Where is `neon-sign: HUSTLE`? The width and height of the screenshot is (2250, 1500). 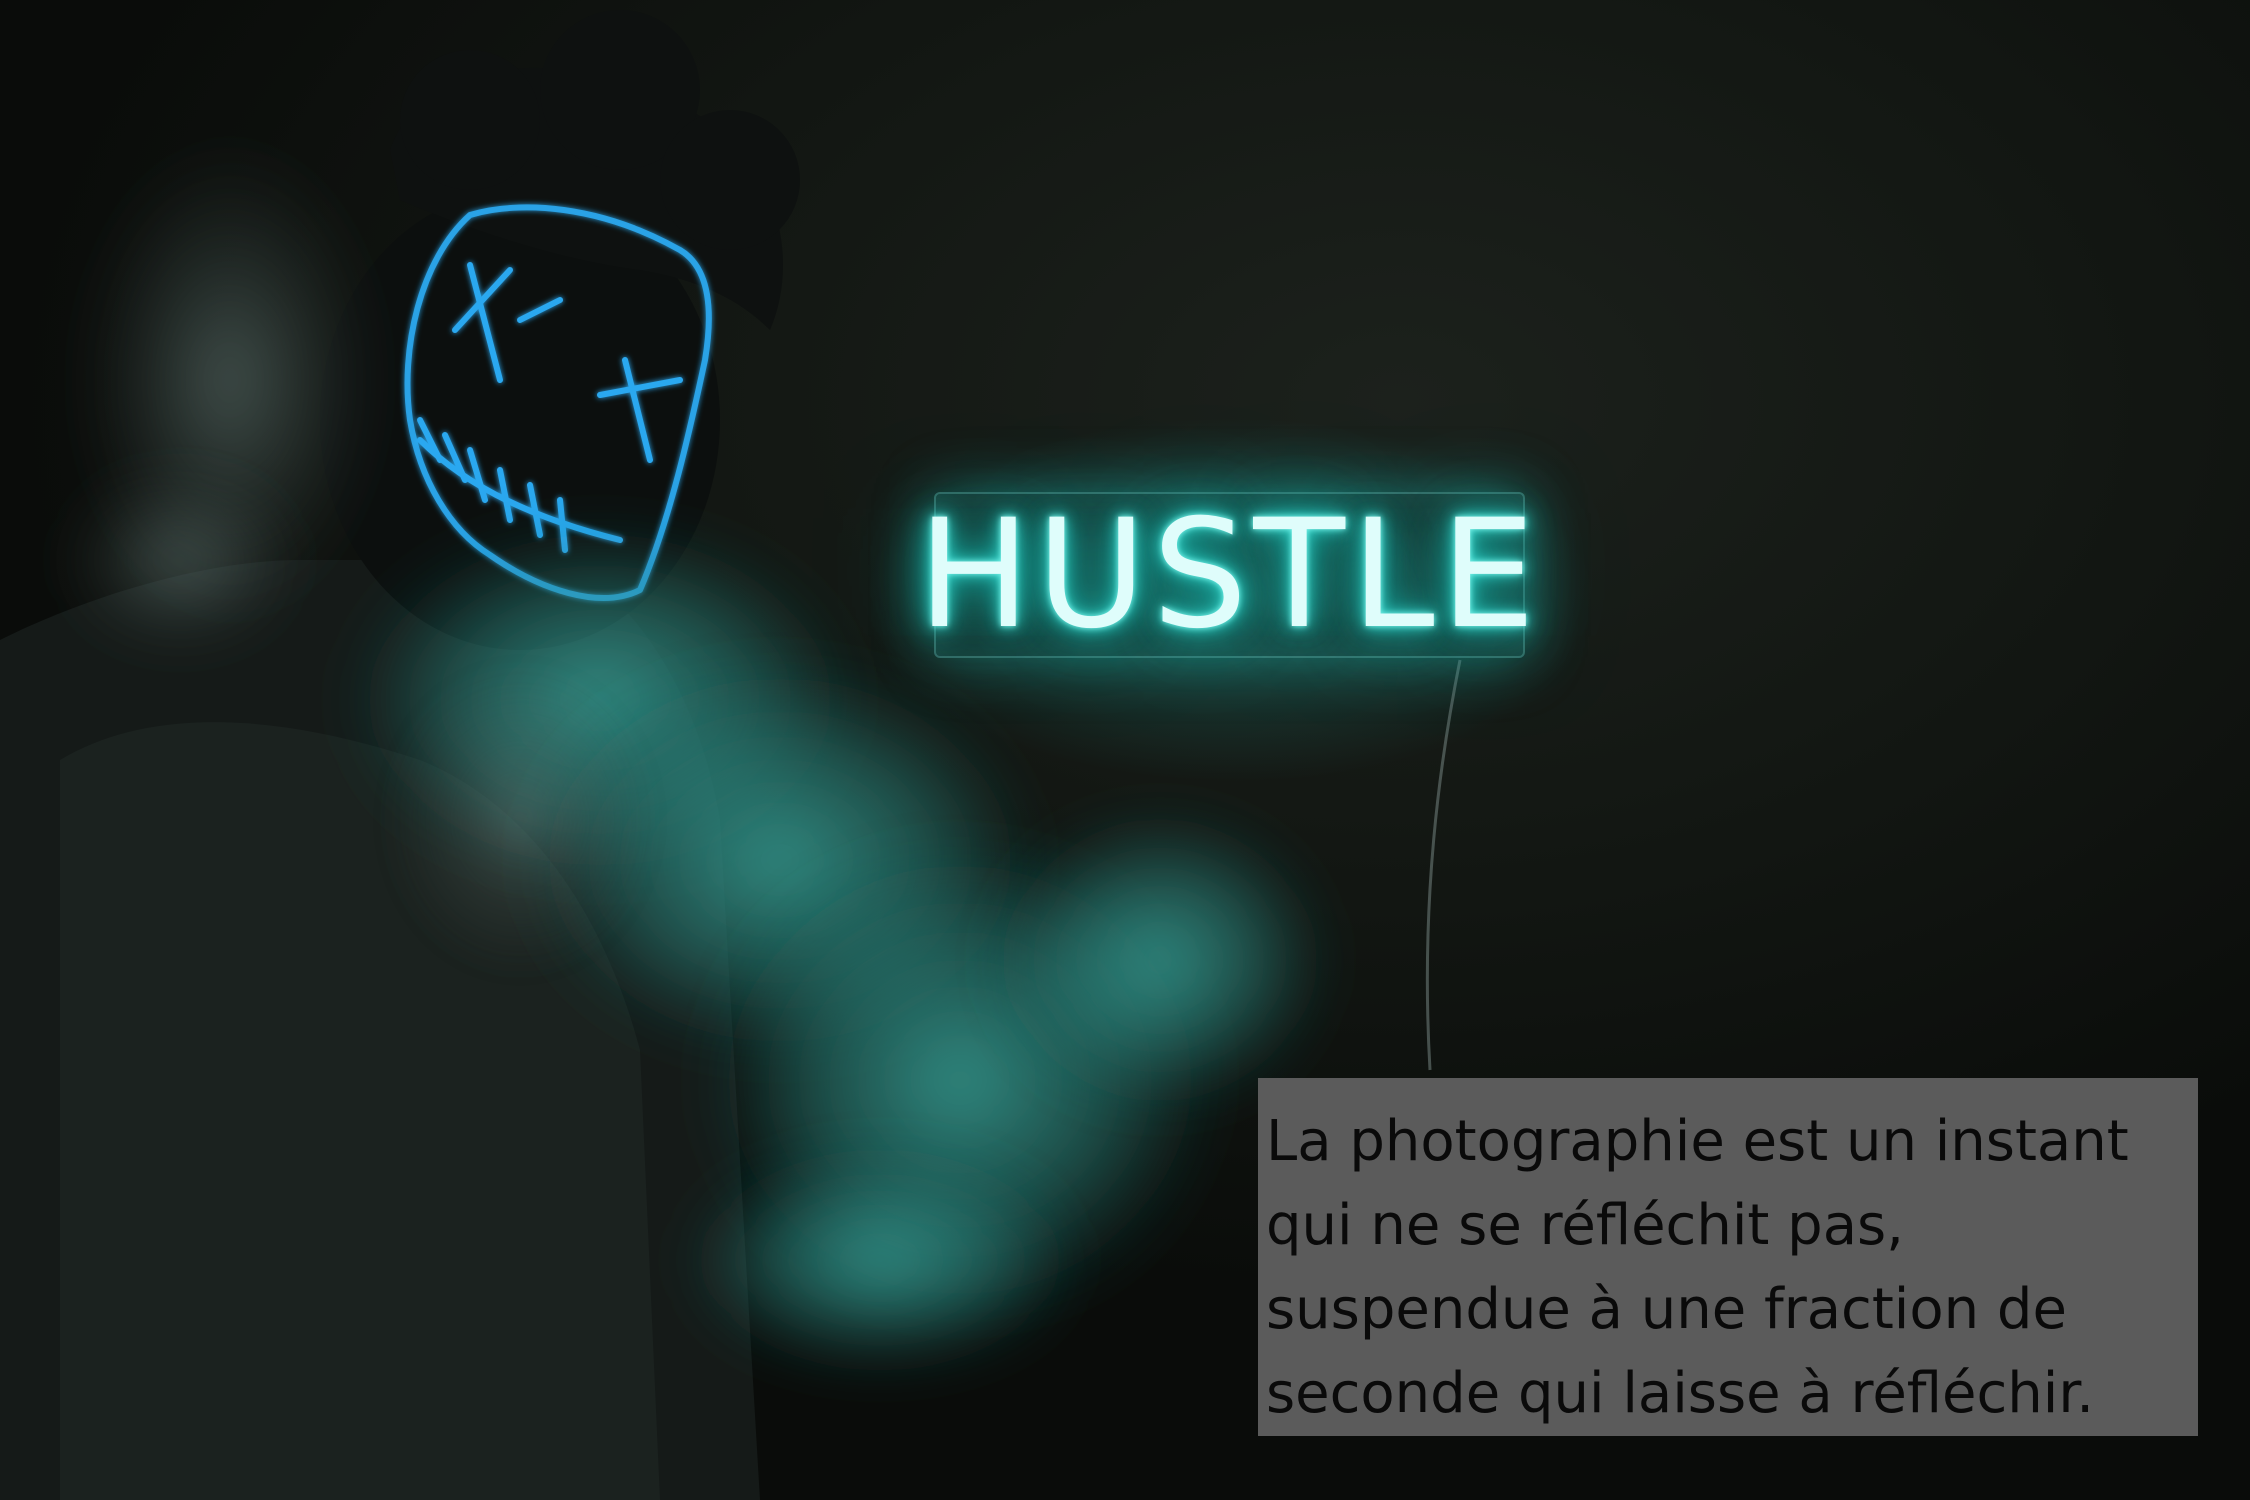 neon-sign: HUSTLE is located at coordinates (1226, 575).